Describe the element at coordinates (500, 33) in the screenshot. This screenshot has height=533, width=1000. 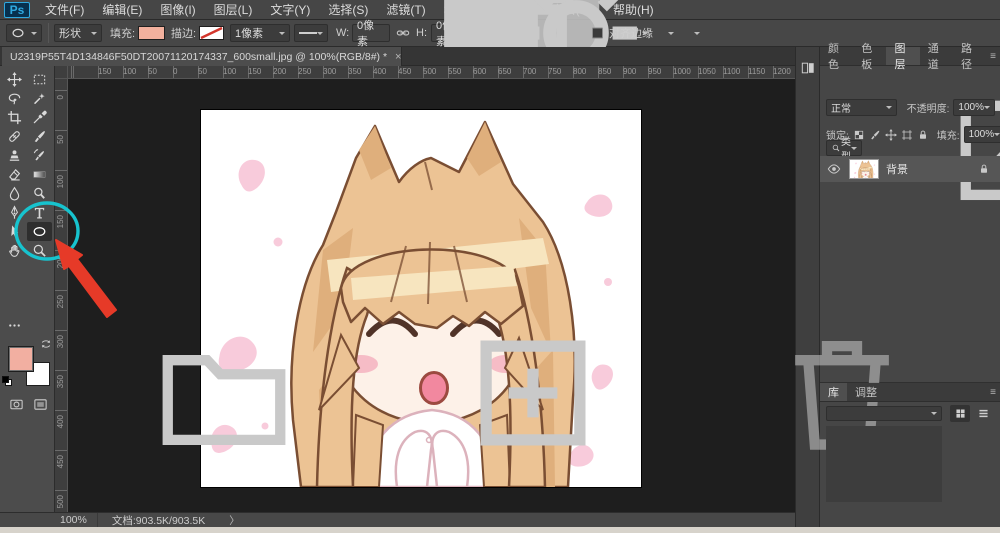
I see `tool-options-bar: 形状 填充: 描边: 1像素 W: 0像素 H: 0像素 对齐边缘` at that location.